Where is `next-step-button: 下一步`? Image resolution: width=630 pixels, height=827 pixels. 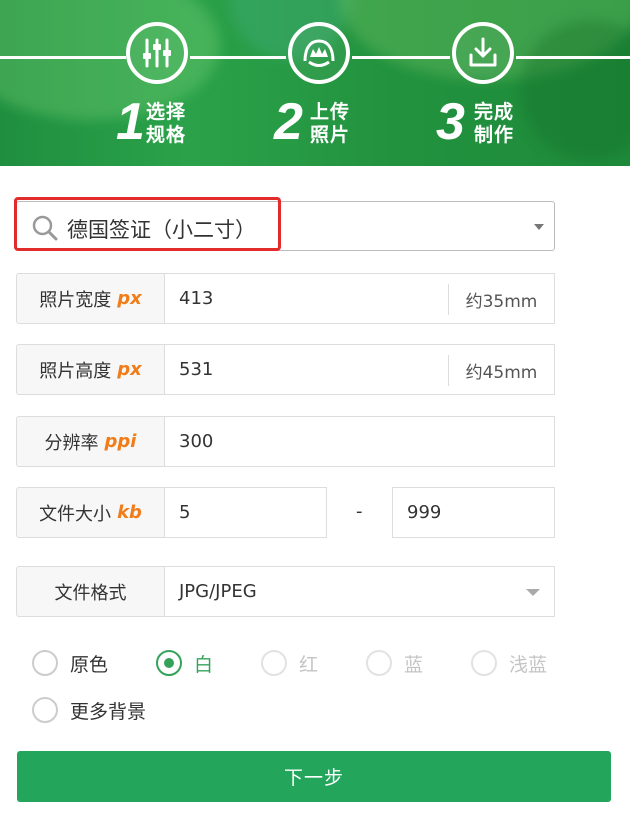
next-step-button: 下一步 is located at coordinates (314, 776).